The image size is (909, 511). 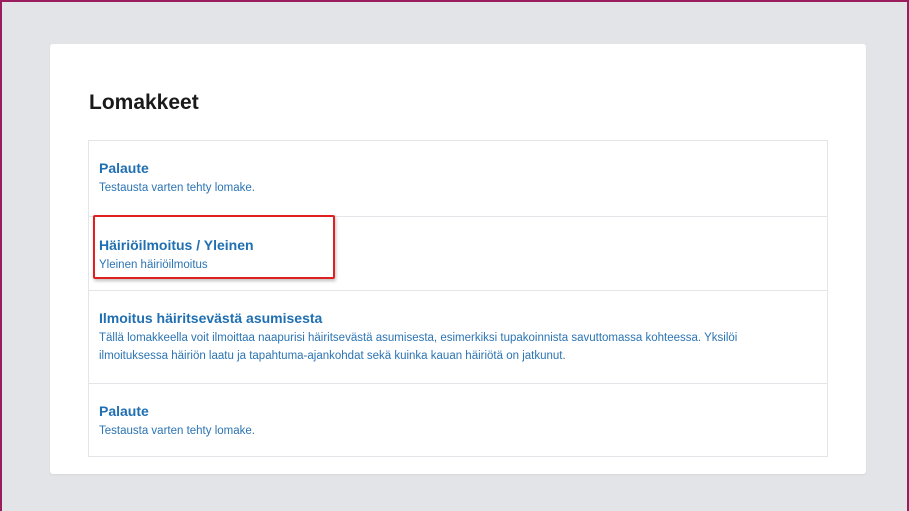 What do you see at coordinates (153, 265) in the screenshot?
I see `form-description: Yleinen häiriöilmoitus` at bounding box center [153, 265].